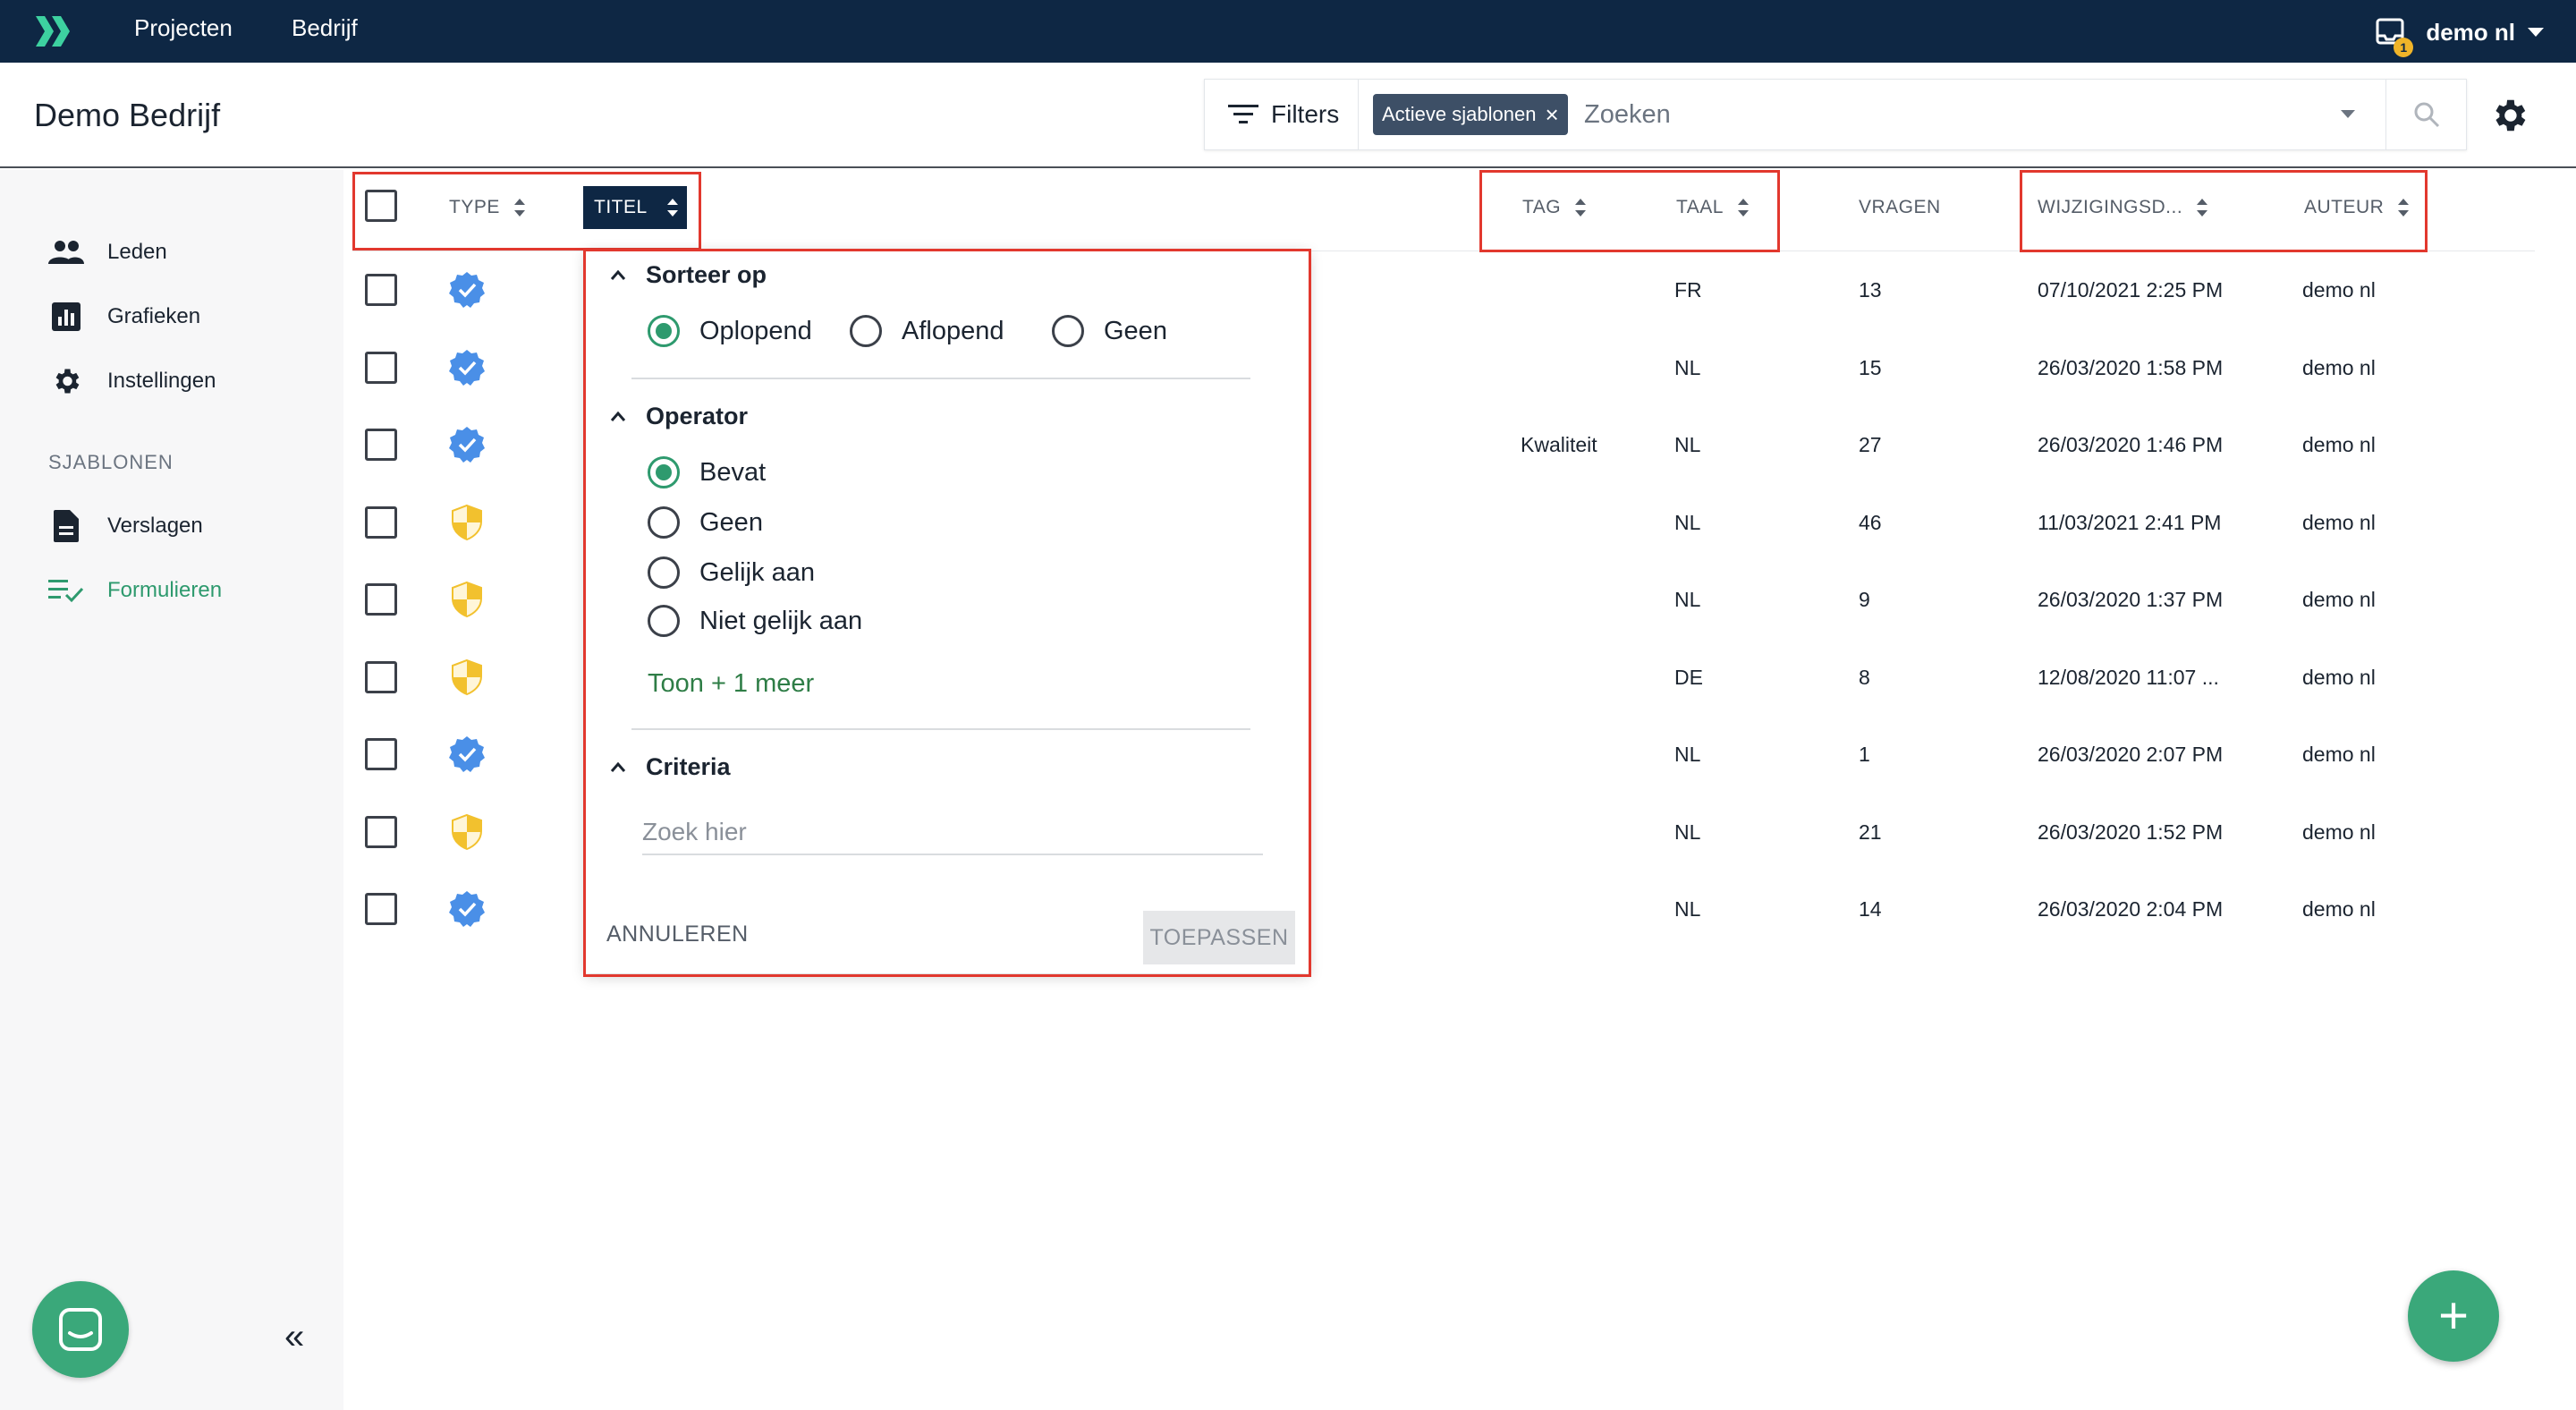  Describe the element at coordinates (1700, 207) in the screenshot. I see `column-label: TAAL` at that location.